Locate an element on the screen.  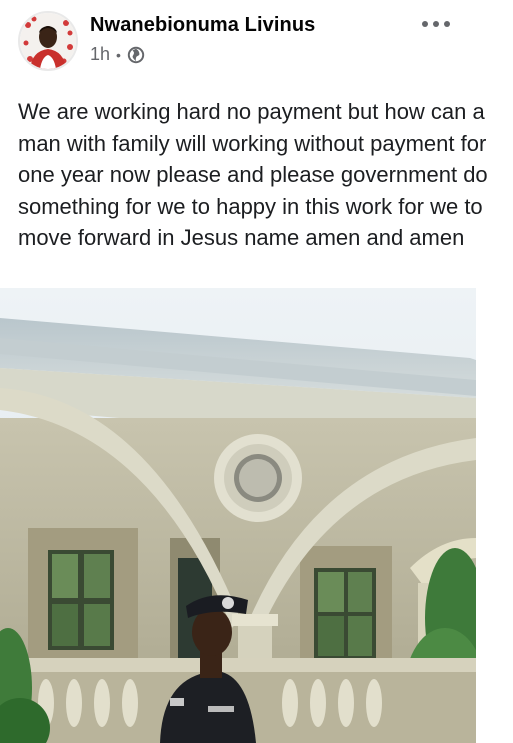
post-header: Nwanebionuma Livinus 1h • is located at coordinates (256, 40).